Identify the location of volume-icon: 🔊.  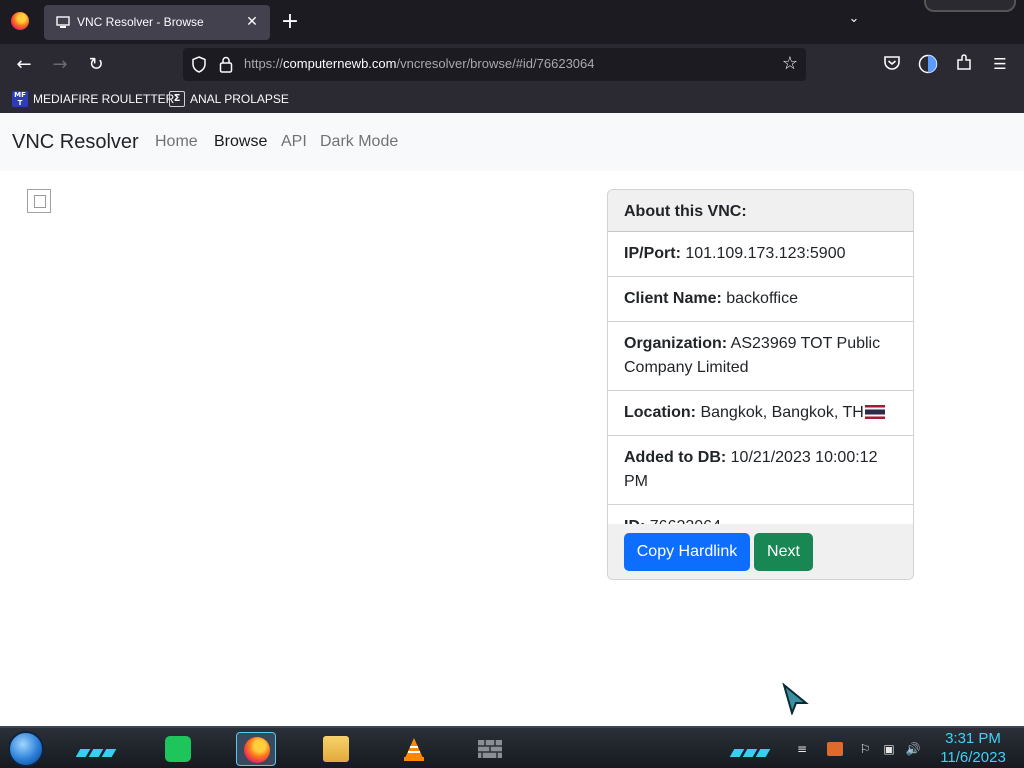
(913, 749).